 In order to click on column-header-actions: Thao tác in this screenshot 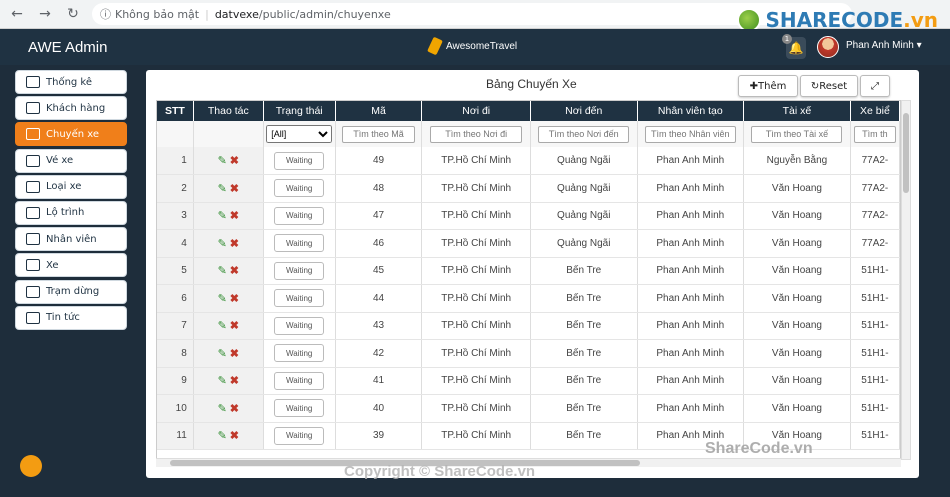, I will do `click(228, 111)`.